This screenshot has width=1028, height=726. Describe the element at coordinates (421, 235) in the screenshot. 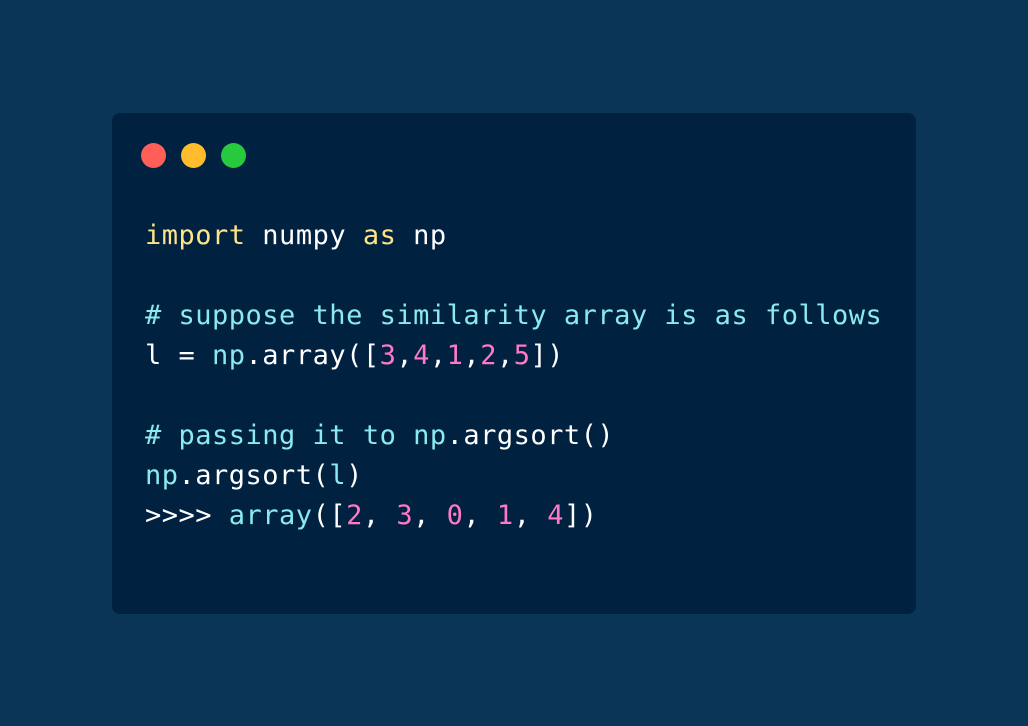

I see `code-token-plain: np` at that location.